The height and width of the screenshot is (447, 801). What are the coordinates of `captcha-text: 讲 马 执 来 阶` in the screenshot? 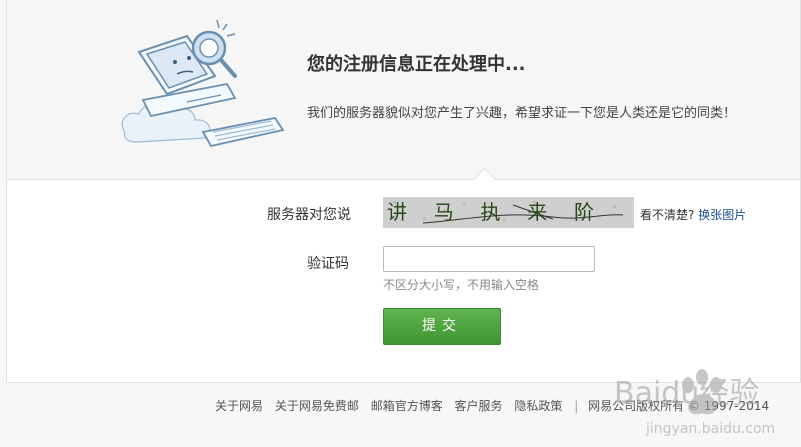 It's located at (494, 212).